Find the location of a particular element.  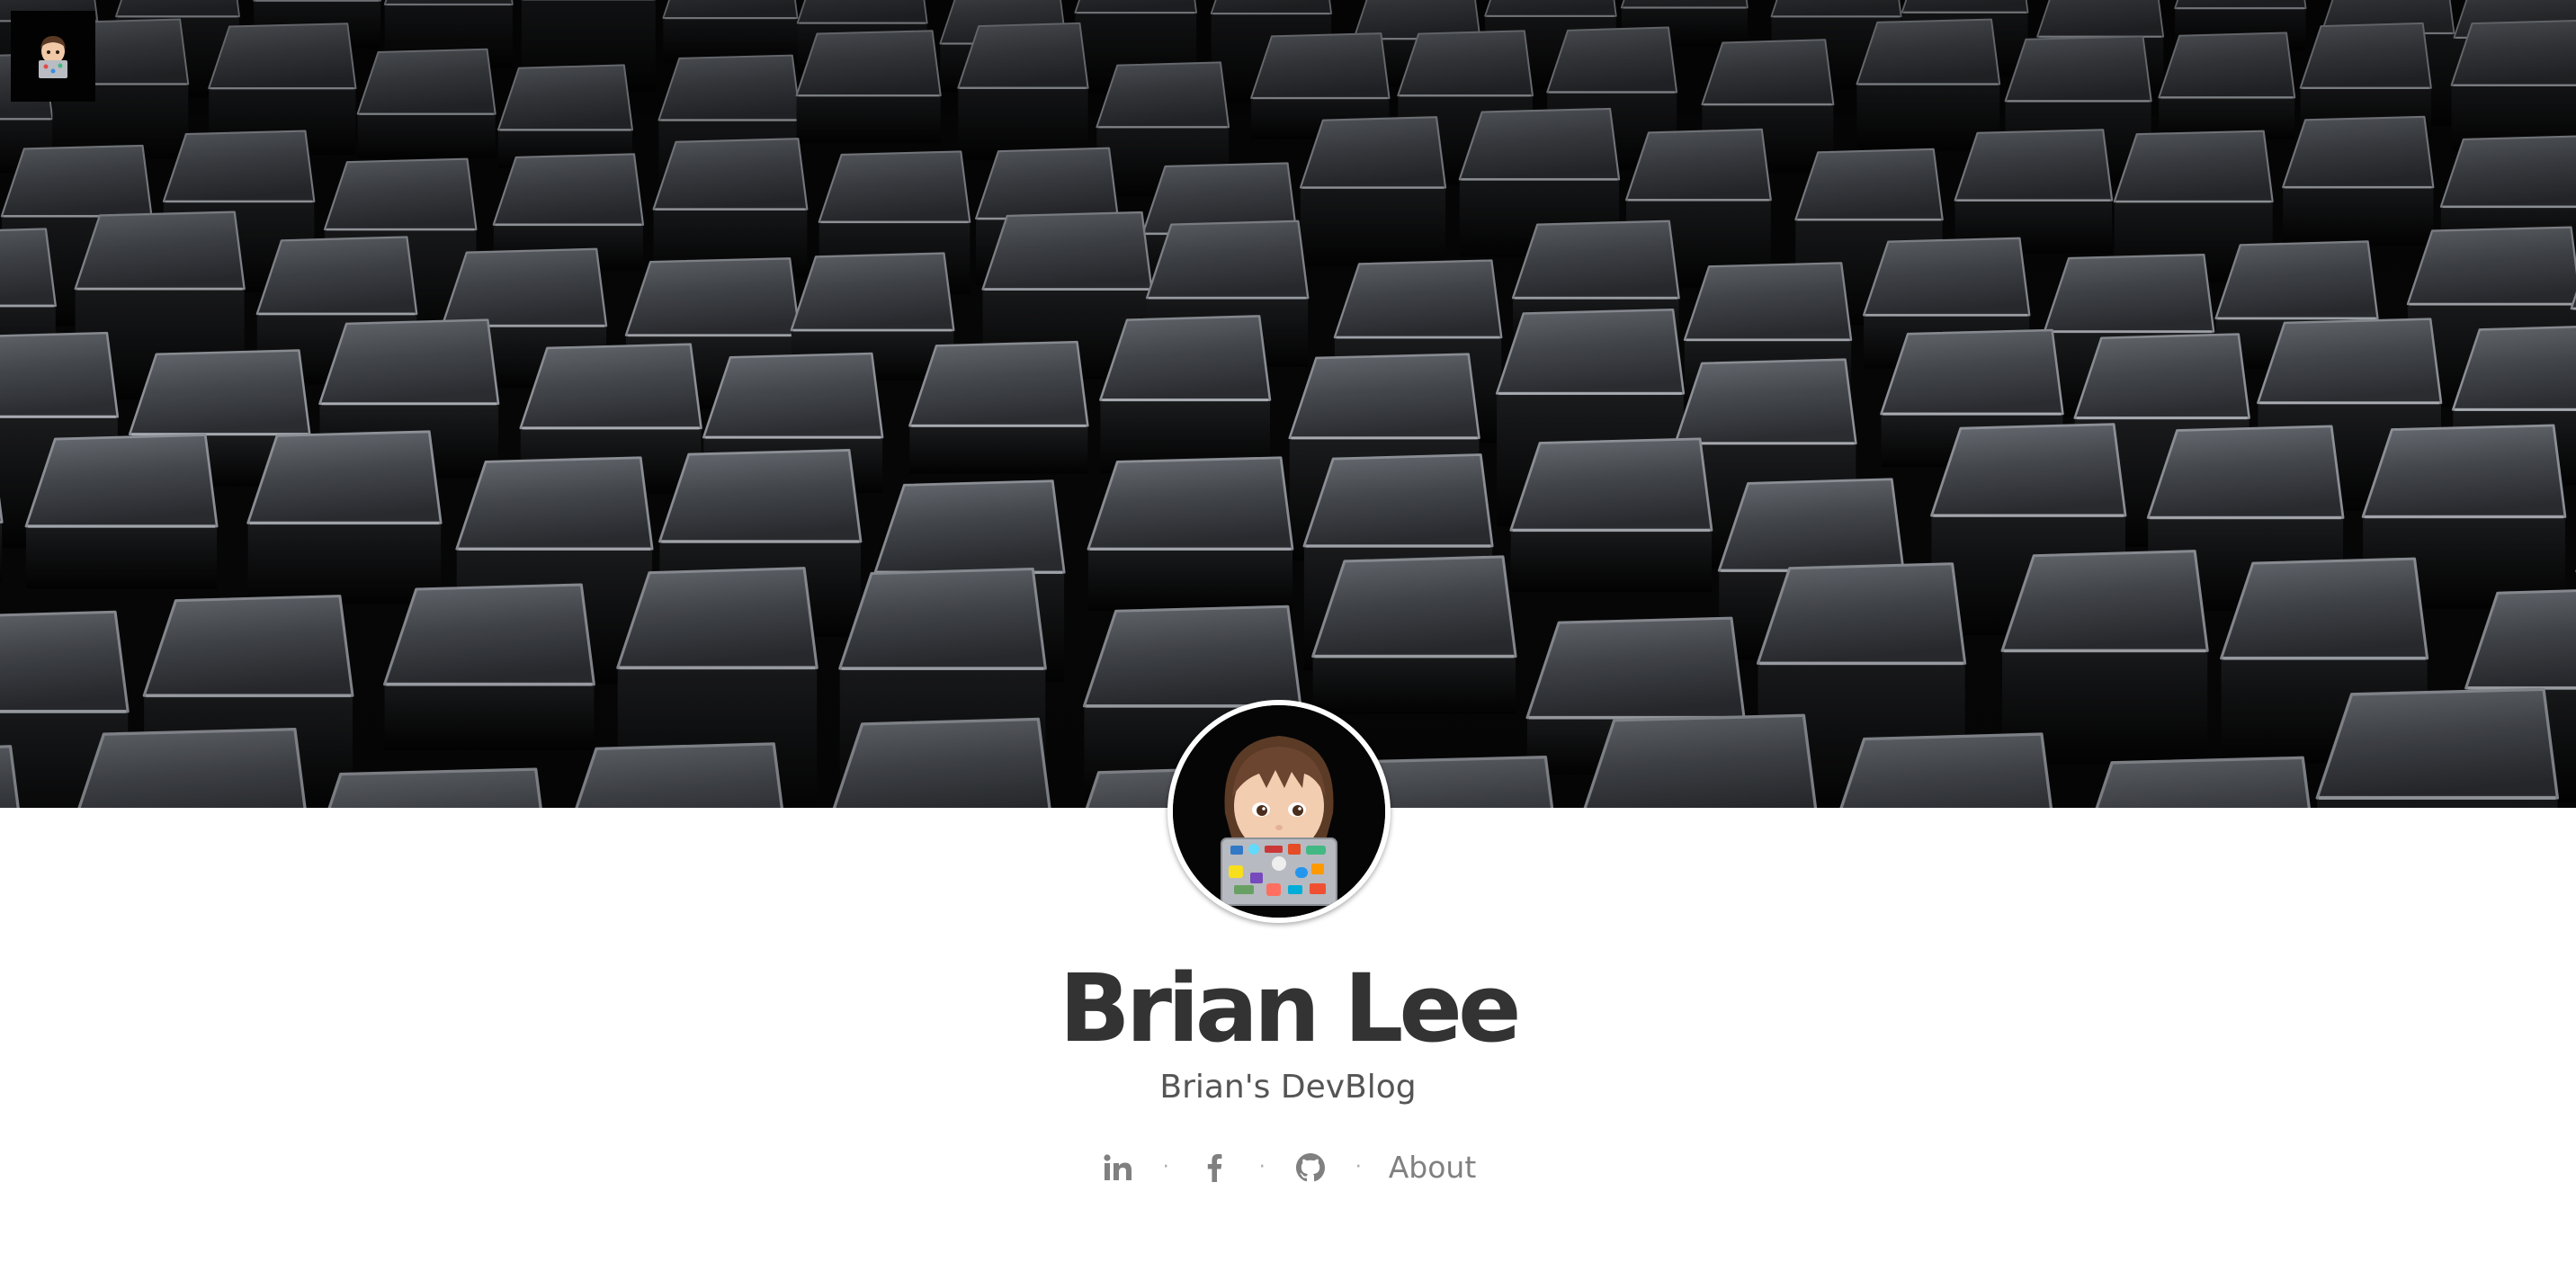

blog-author-name: Brian Lee is located at coordinates (1290, 1008).